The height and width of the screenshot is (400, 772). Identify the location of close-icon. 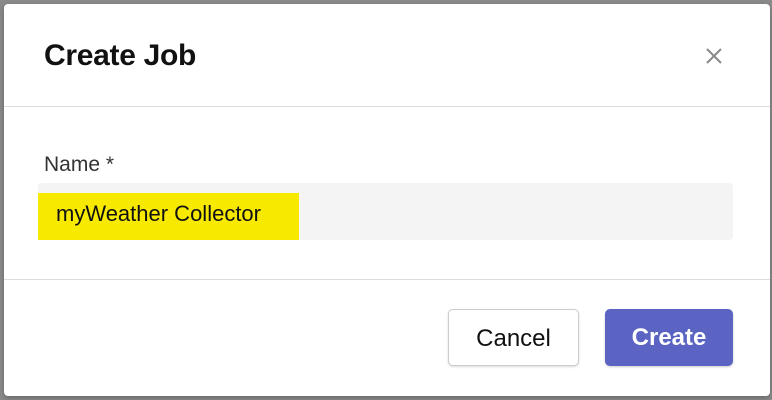
(714, 56).